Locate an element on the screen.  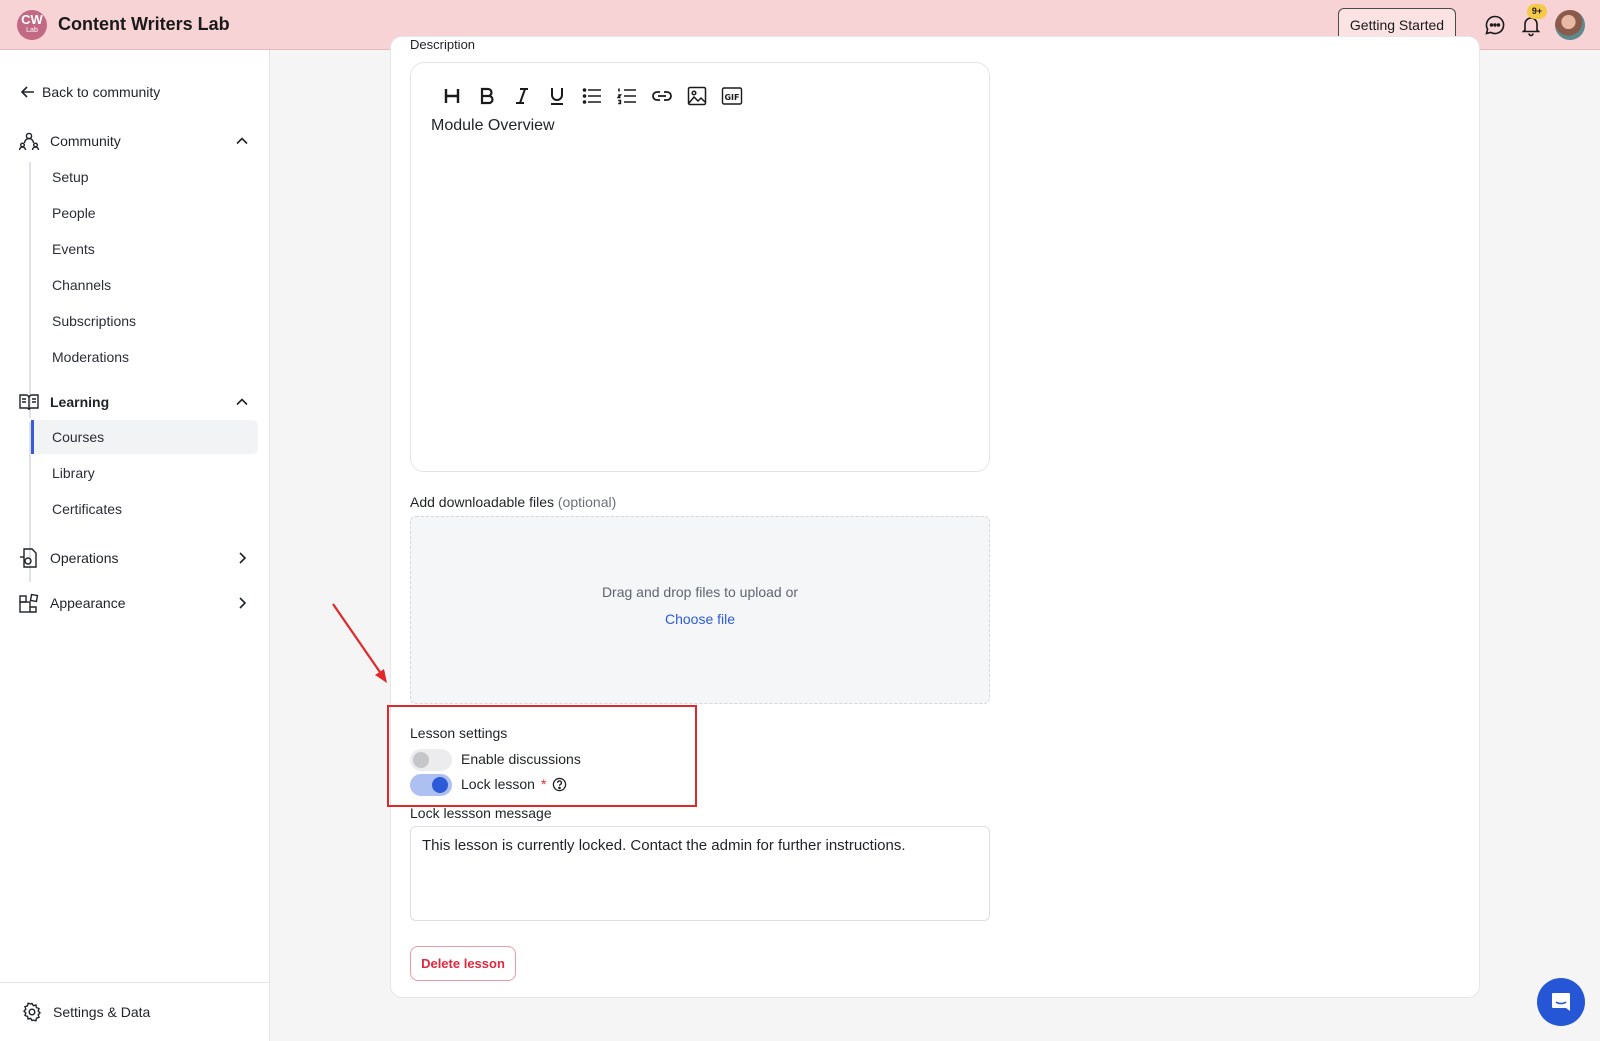
help-icon is located at coordinates (559, 784).